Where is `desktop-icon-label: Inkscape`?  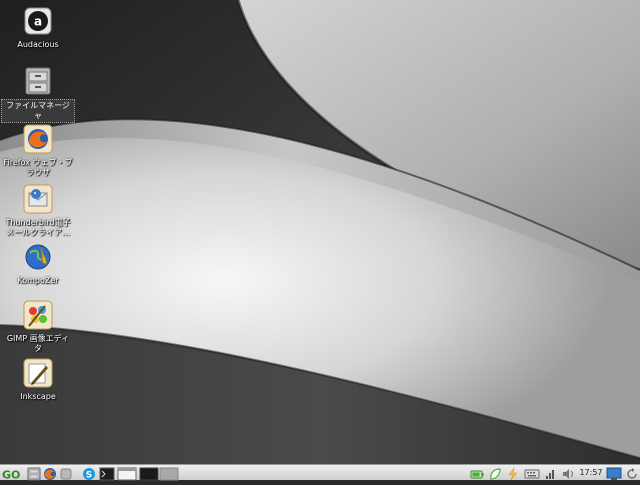
desktop-icon-label: Inkscape is located at coordinates (38, 396).